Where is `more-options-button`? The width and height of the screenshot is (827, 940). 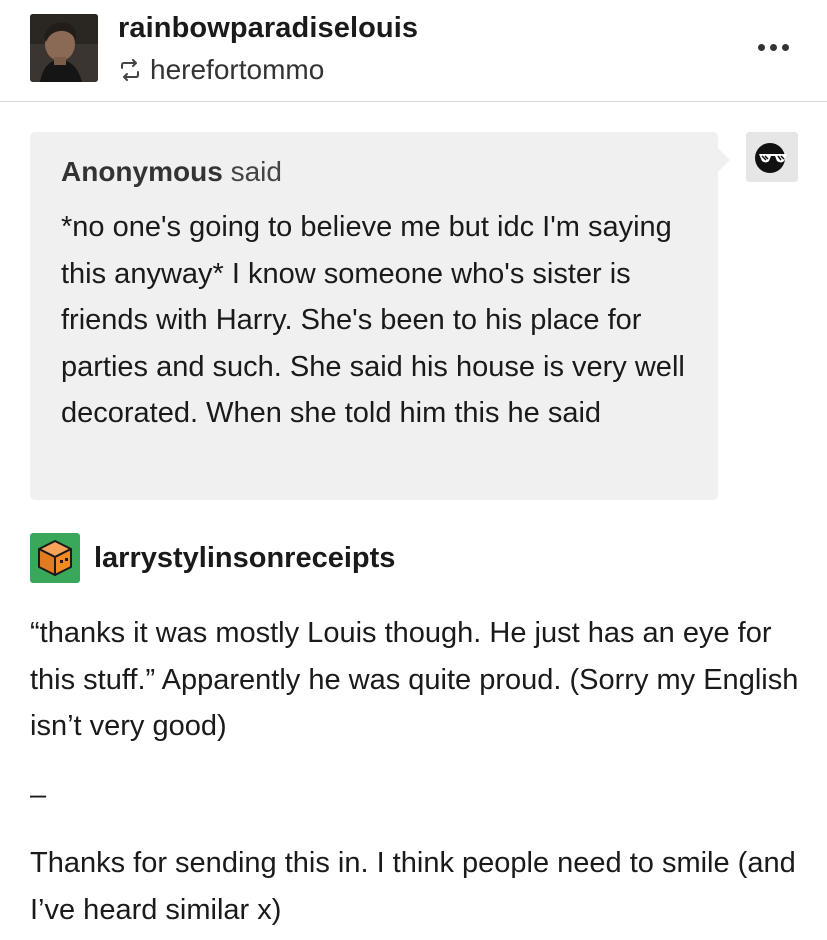 more-options-button is located at coordinates (773, 47).